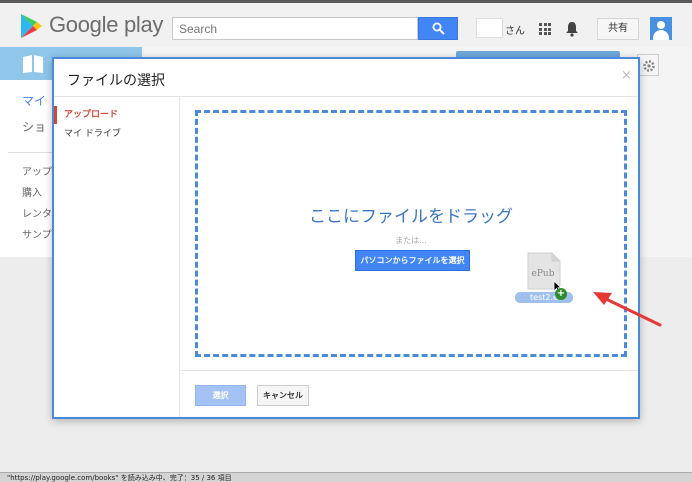 The height and width of the screenshot is (482, 692). I want to click on red-arrow-annotation, so click(627, 309).